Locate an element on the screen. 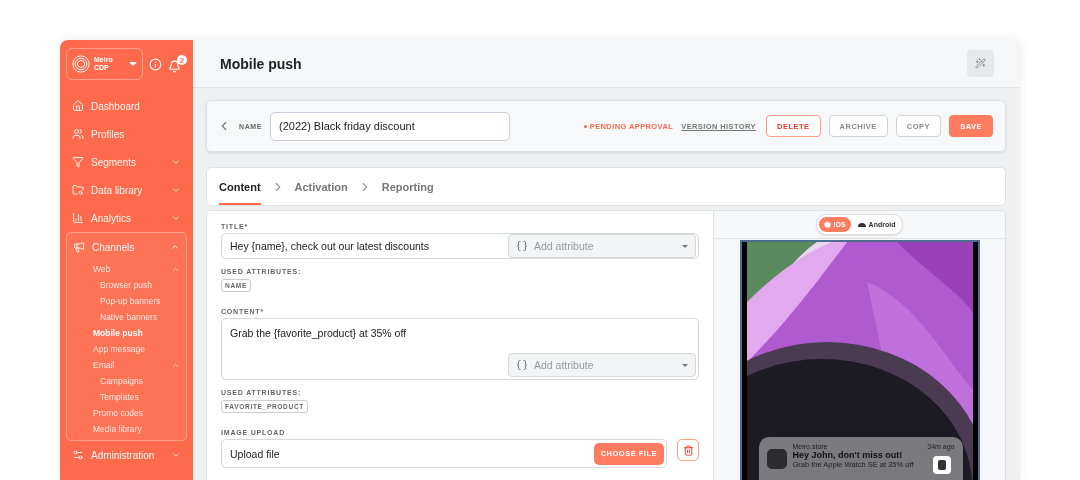 This screenshot has height=480, width=1080. logo-icon is located at coordinates (81, 64).